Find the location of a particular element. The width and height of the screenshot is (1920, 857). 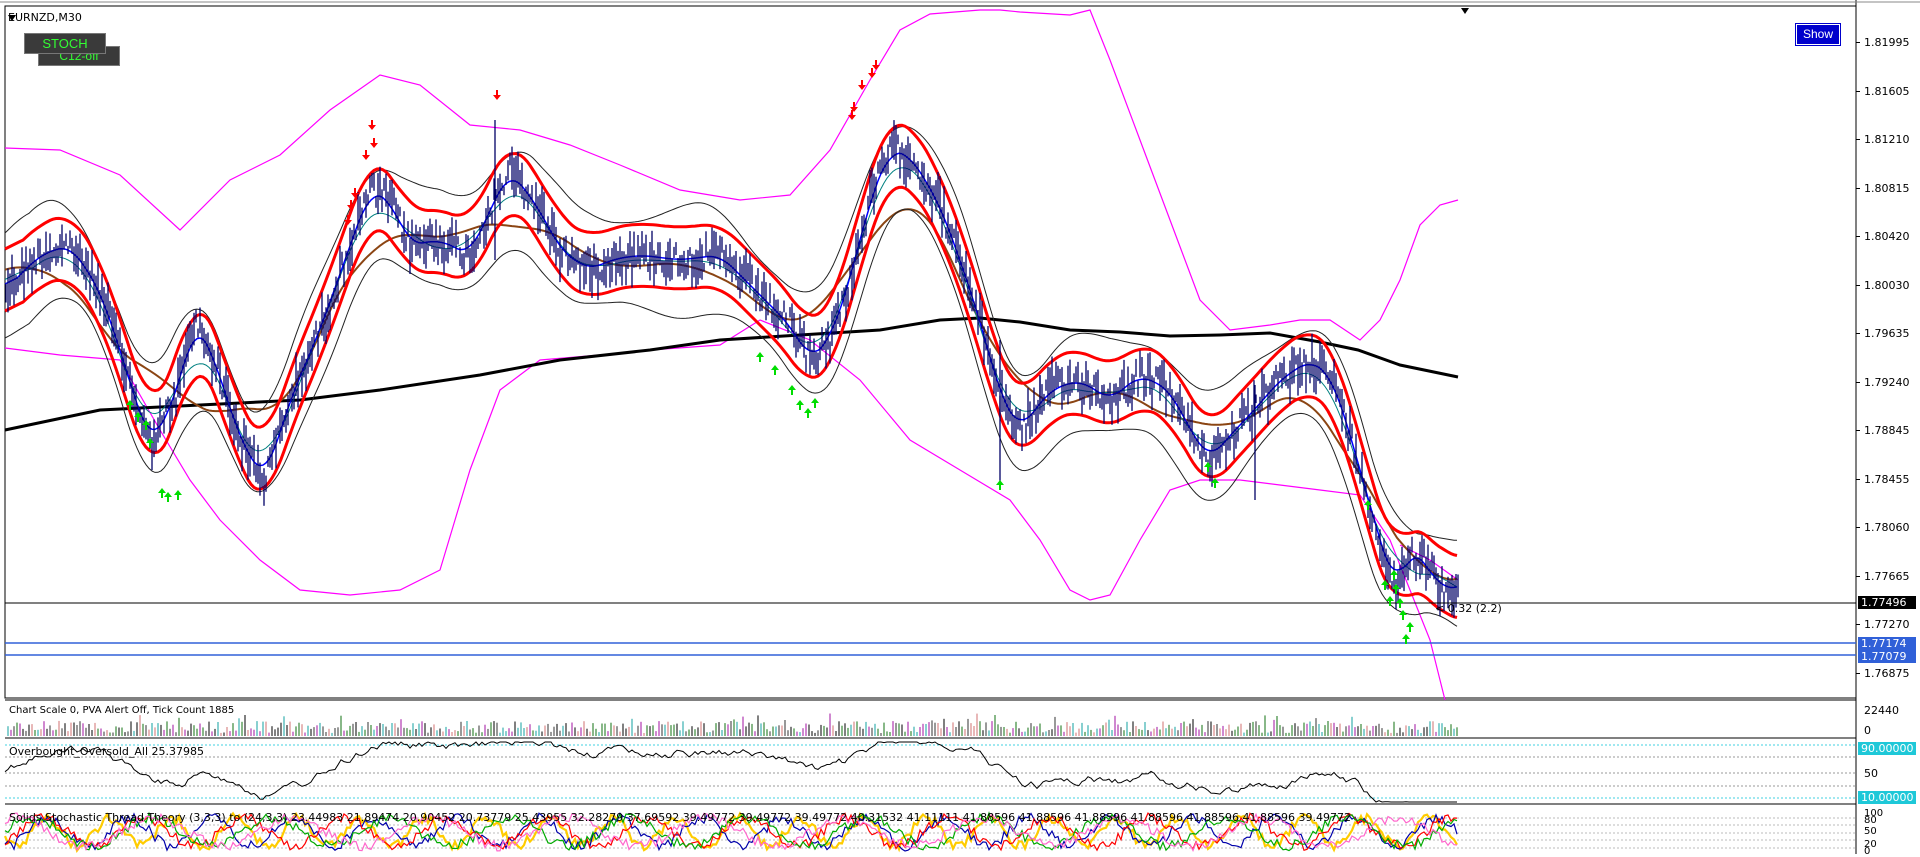

price-axis-label: 1.80030 is located at coordinates (1887, 285).